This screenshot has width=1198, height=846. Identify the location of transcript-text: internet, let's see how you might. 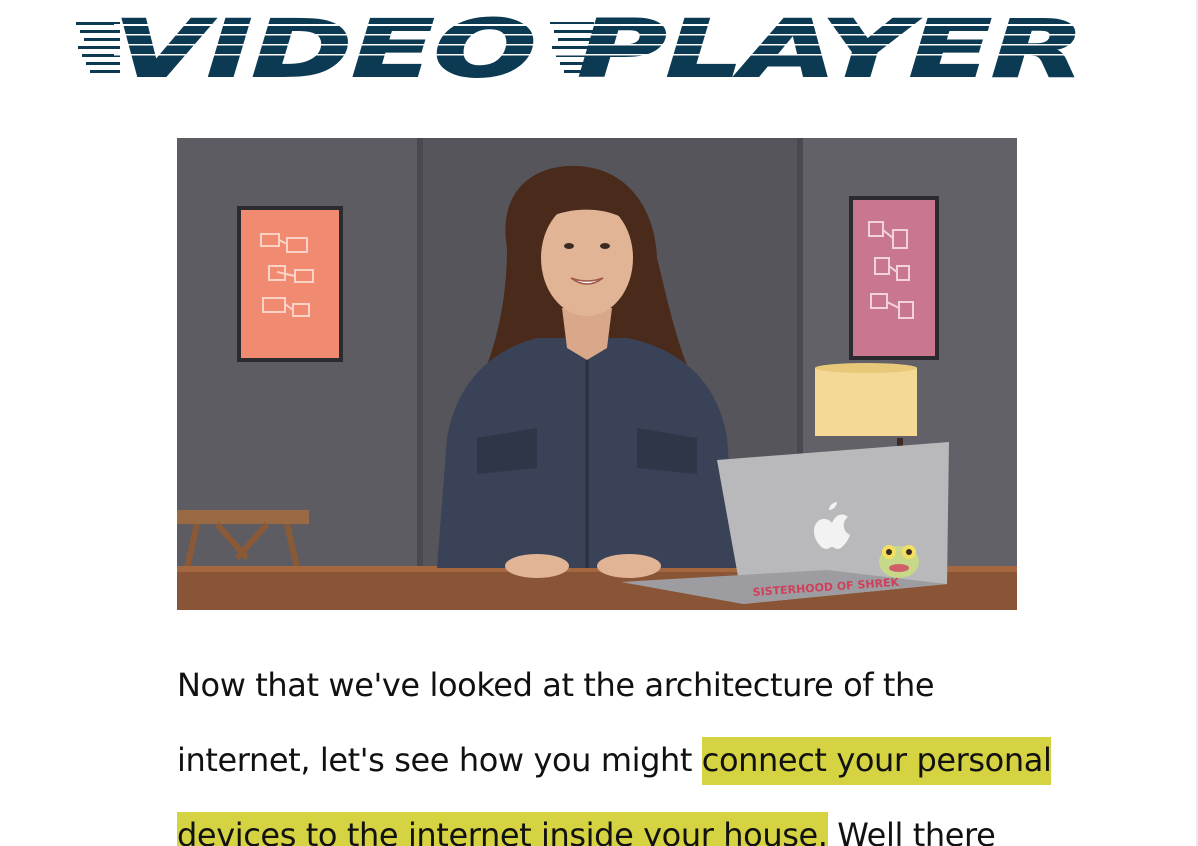
(439, 760).